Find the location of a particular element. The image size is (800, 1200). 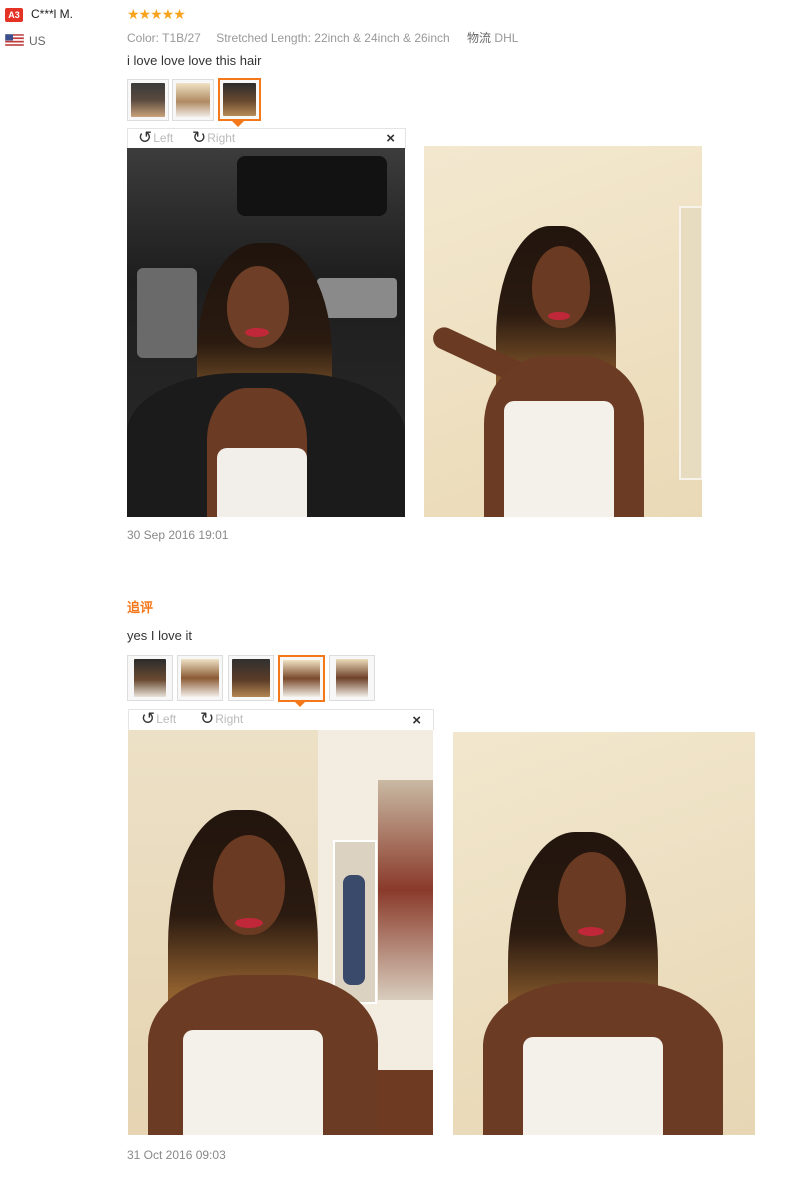

review-text: i love love love this hair is located at coordinates (194, 60).